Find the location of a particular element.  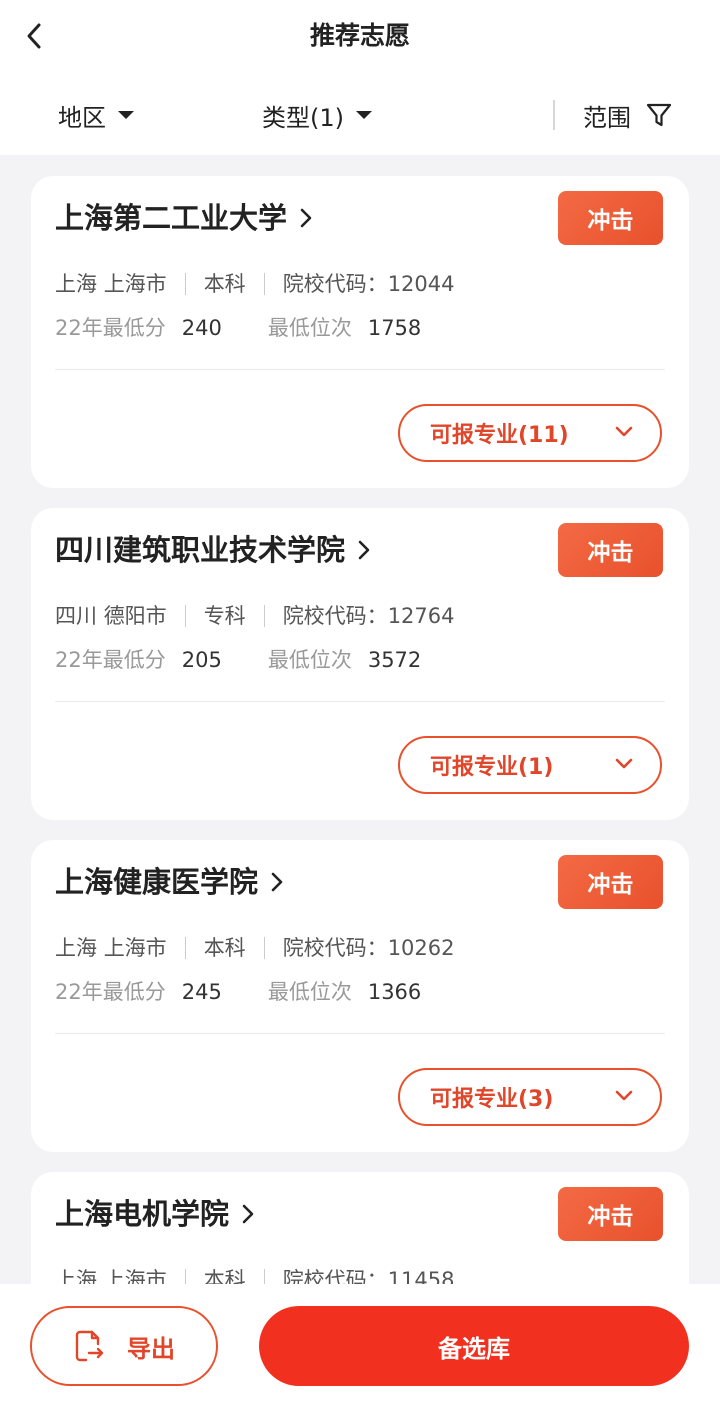

filter-region-label: 地区 is located at coordinates (82, 117).